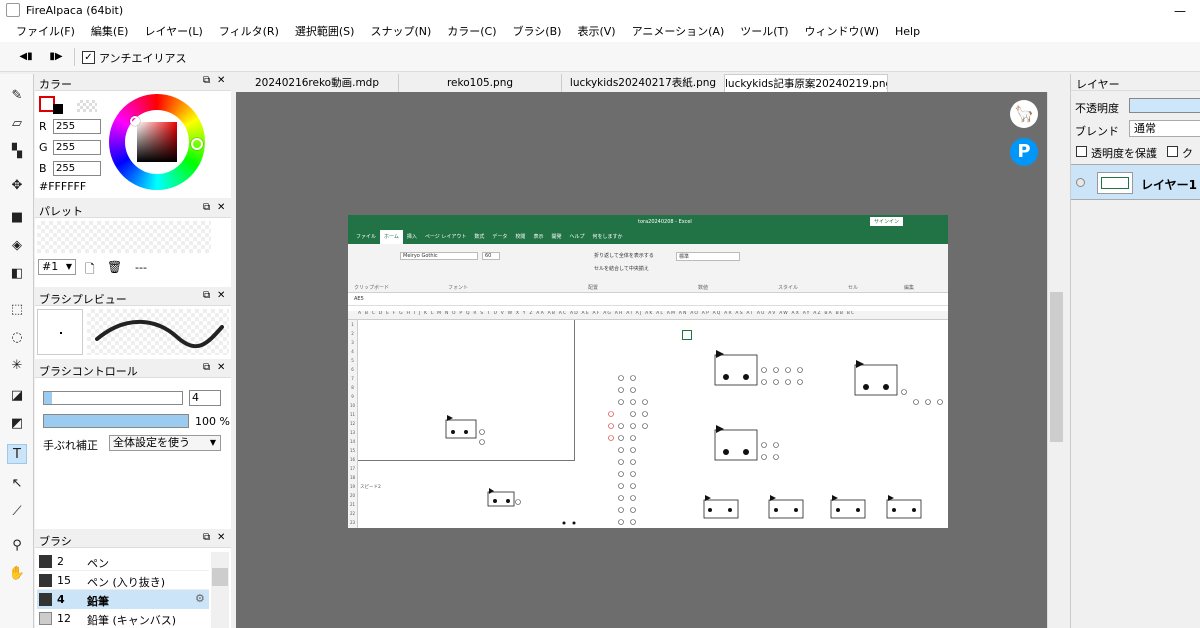  What do you see at coordinates (537, 32) in the screenshot?
I see `menu-brush: ブラシ(B)` at bounding box center [537, 32].